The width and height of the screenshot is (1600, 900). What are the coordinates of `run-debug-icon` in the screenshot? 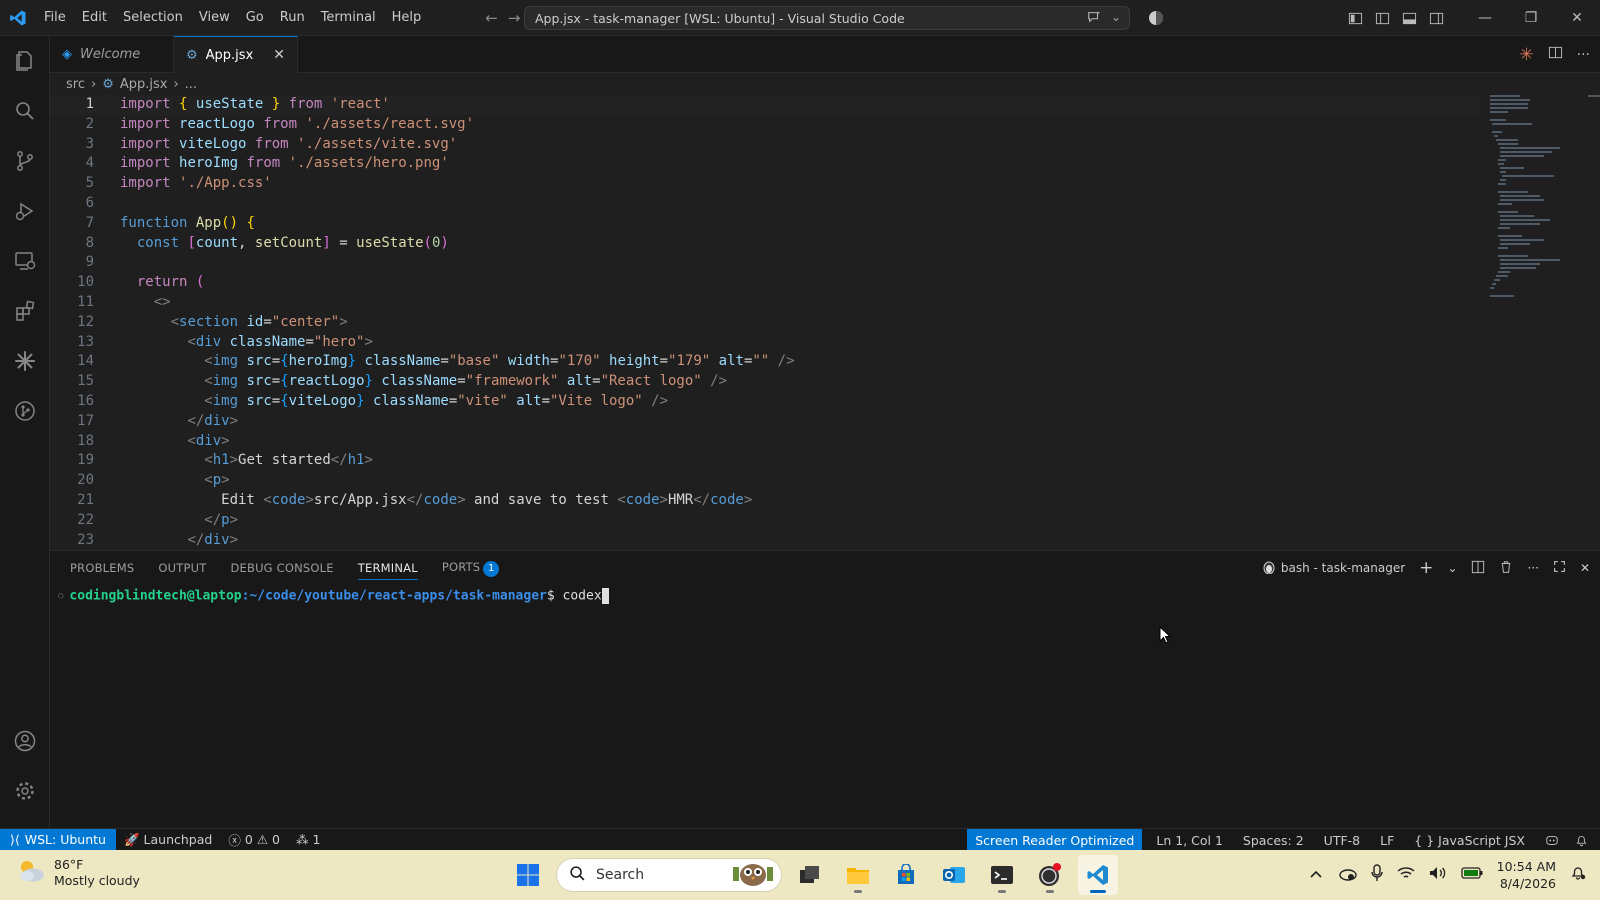 It's located at (25, 211).